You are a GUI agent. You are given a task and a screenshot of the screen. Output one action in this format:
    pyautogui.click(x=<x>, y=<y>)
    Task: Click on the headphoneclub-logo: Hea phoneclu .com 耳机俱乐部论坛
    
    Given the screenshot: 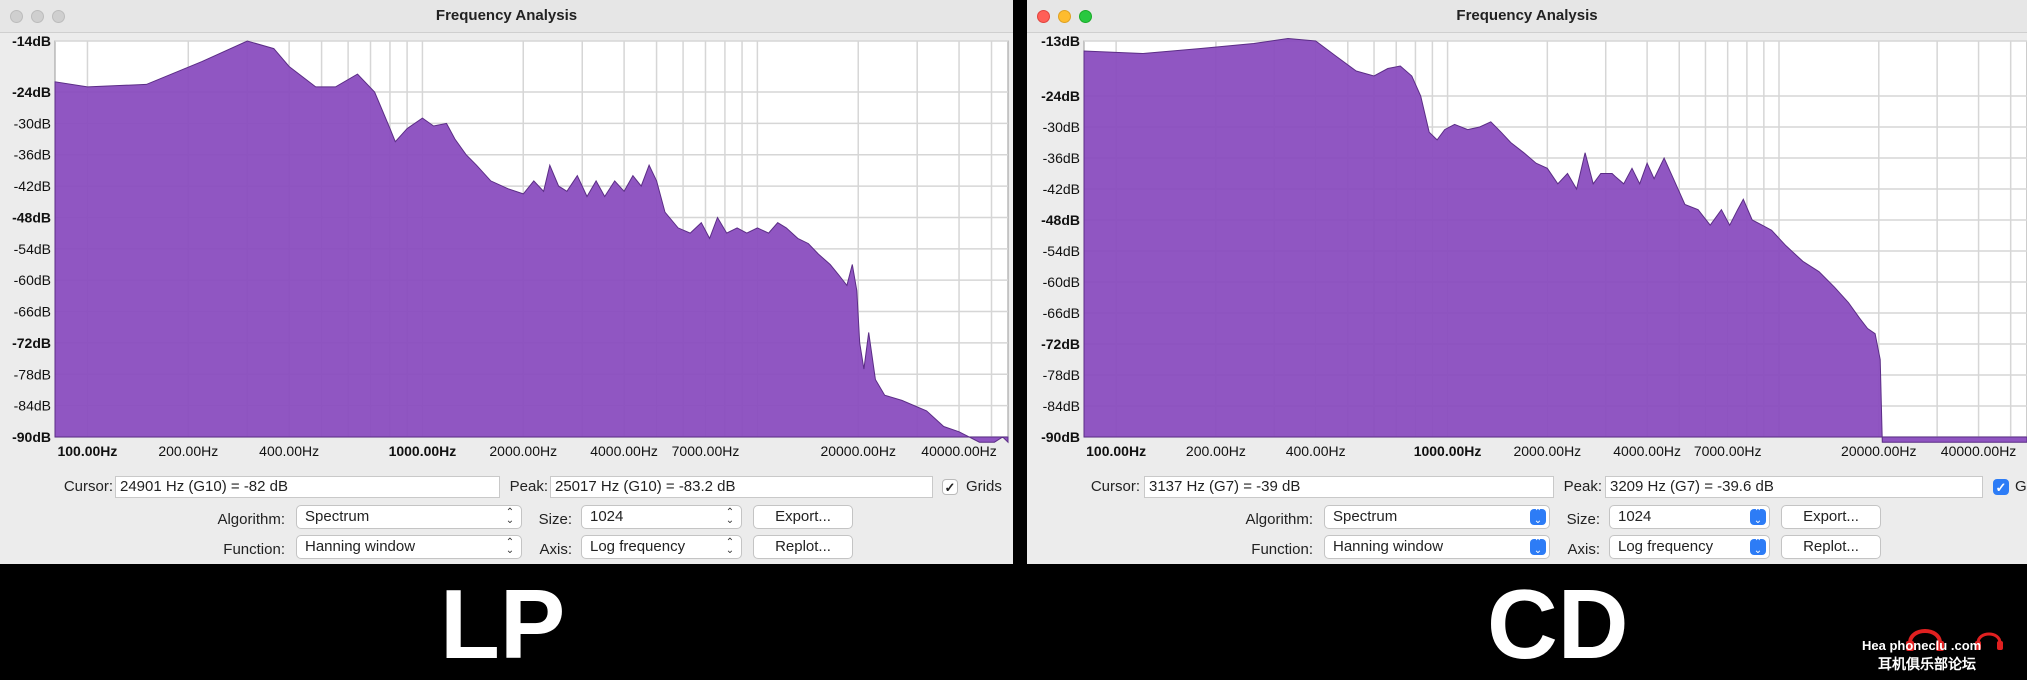 What is the action you would take?
    pyautogui.click(x=1940, y=647)
    